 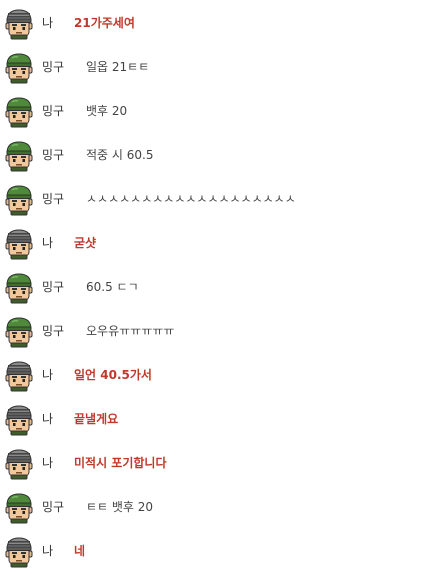 I want to click on chat-message: 나 네, so click(x=224, y=555).